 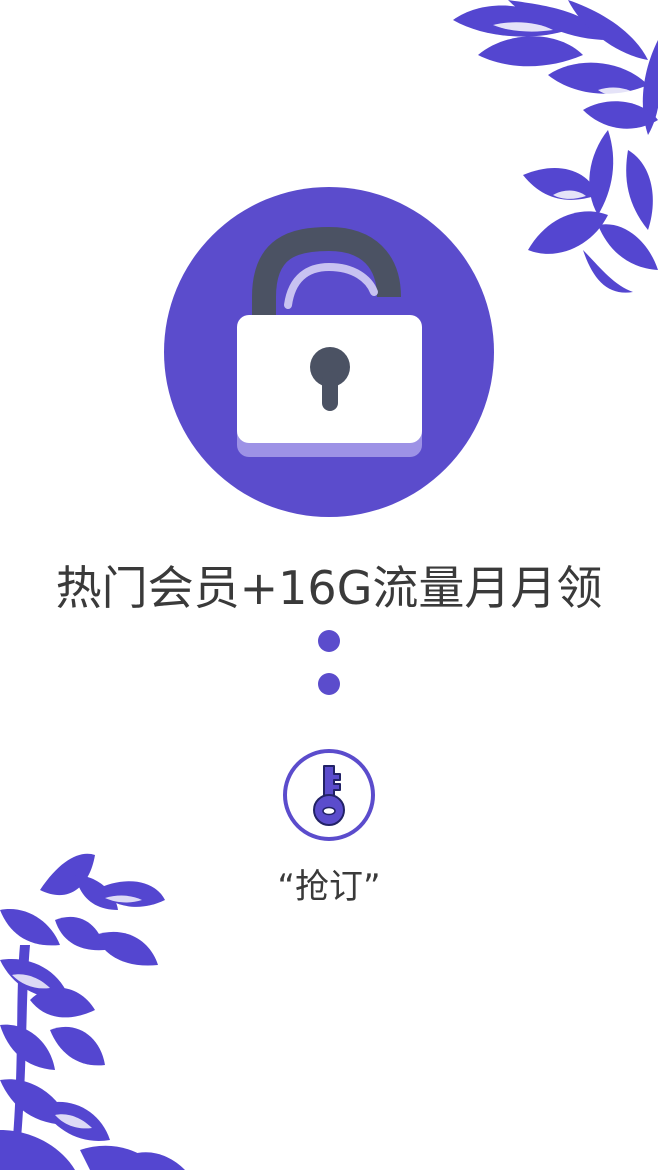 I want to click on key-button, so click(x=329, y=795).